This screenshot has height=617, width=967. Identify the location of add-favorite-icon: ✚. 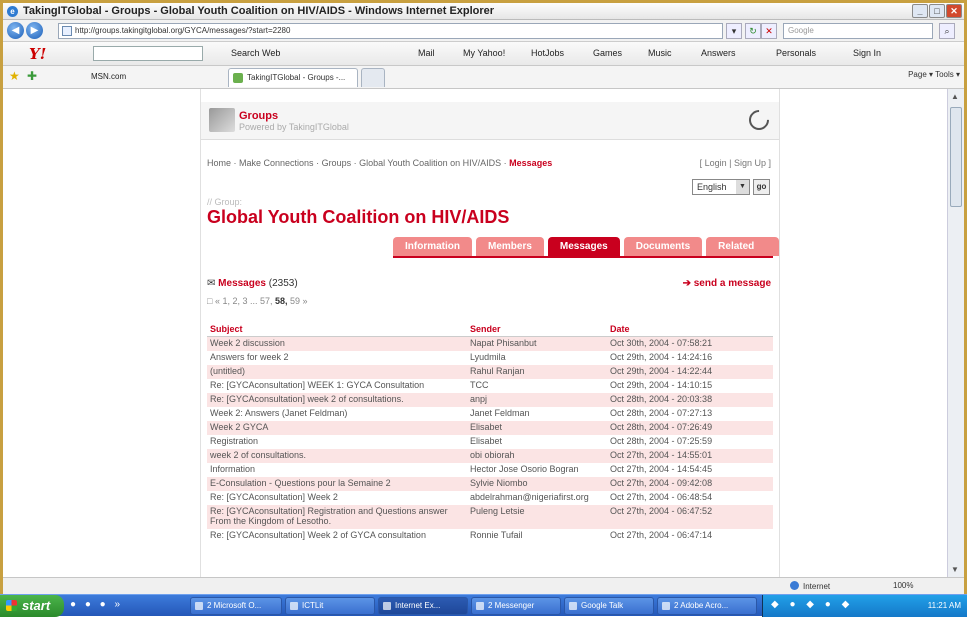
(32, 76).